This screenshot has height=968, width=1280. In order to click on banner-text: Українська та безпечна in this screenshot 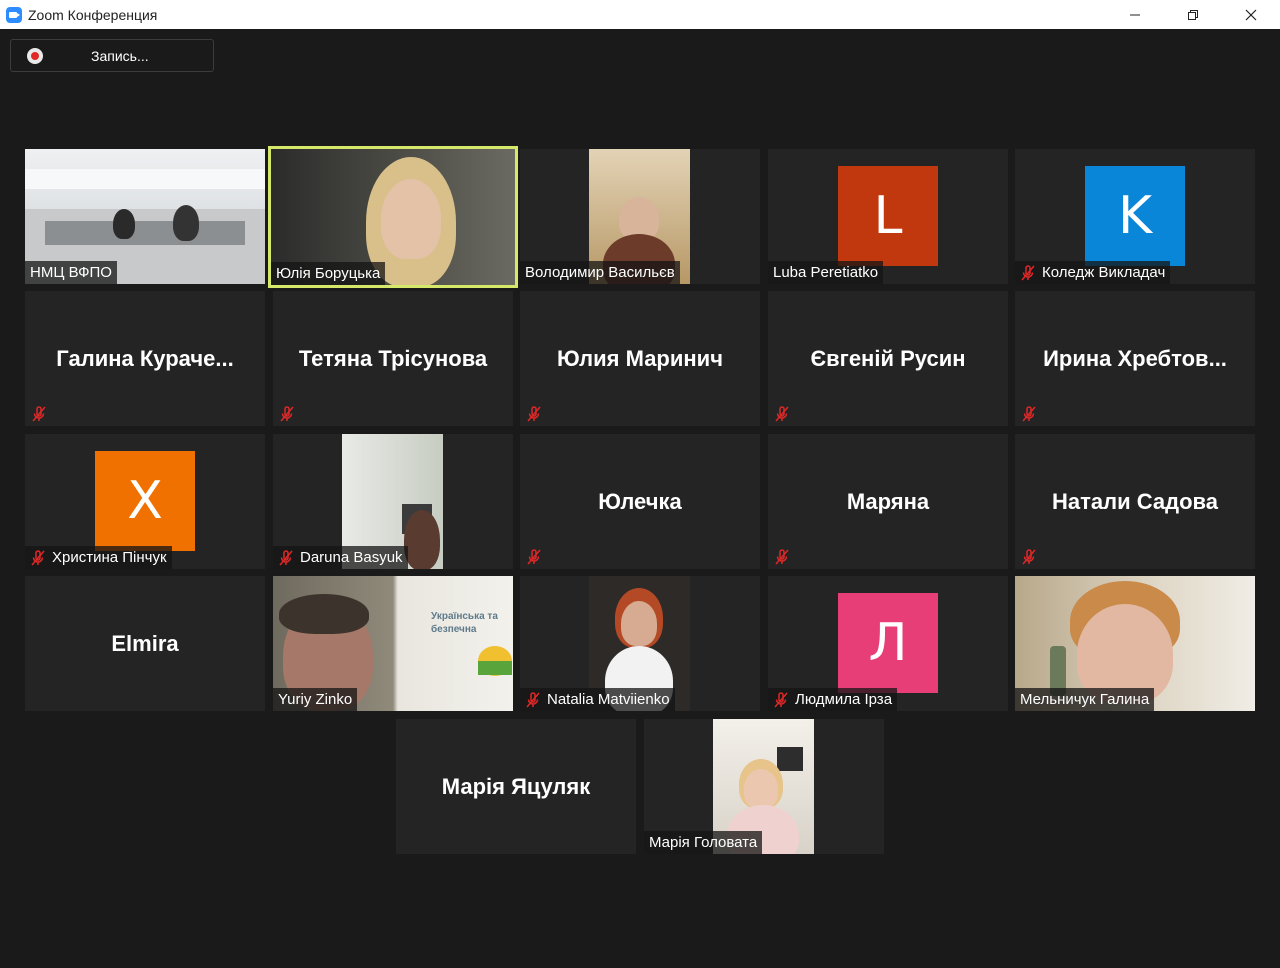, I will do `click(464, 623)`.